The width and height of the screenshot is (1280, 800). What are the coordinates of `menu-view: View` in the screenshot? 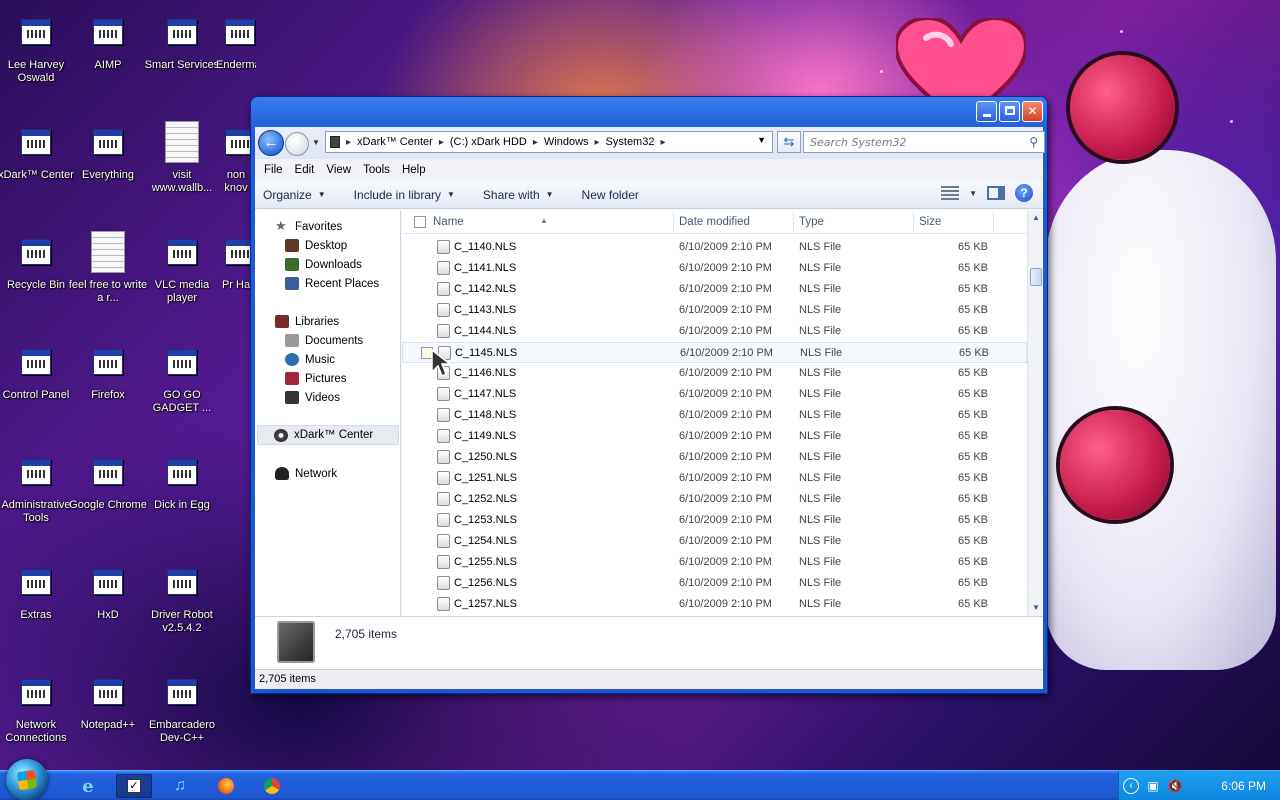 It's located at (341, 170).